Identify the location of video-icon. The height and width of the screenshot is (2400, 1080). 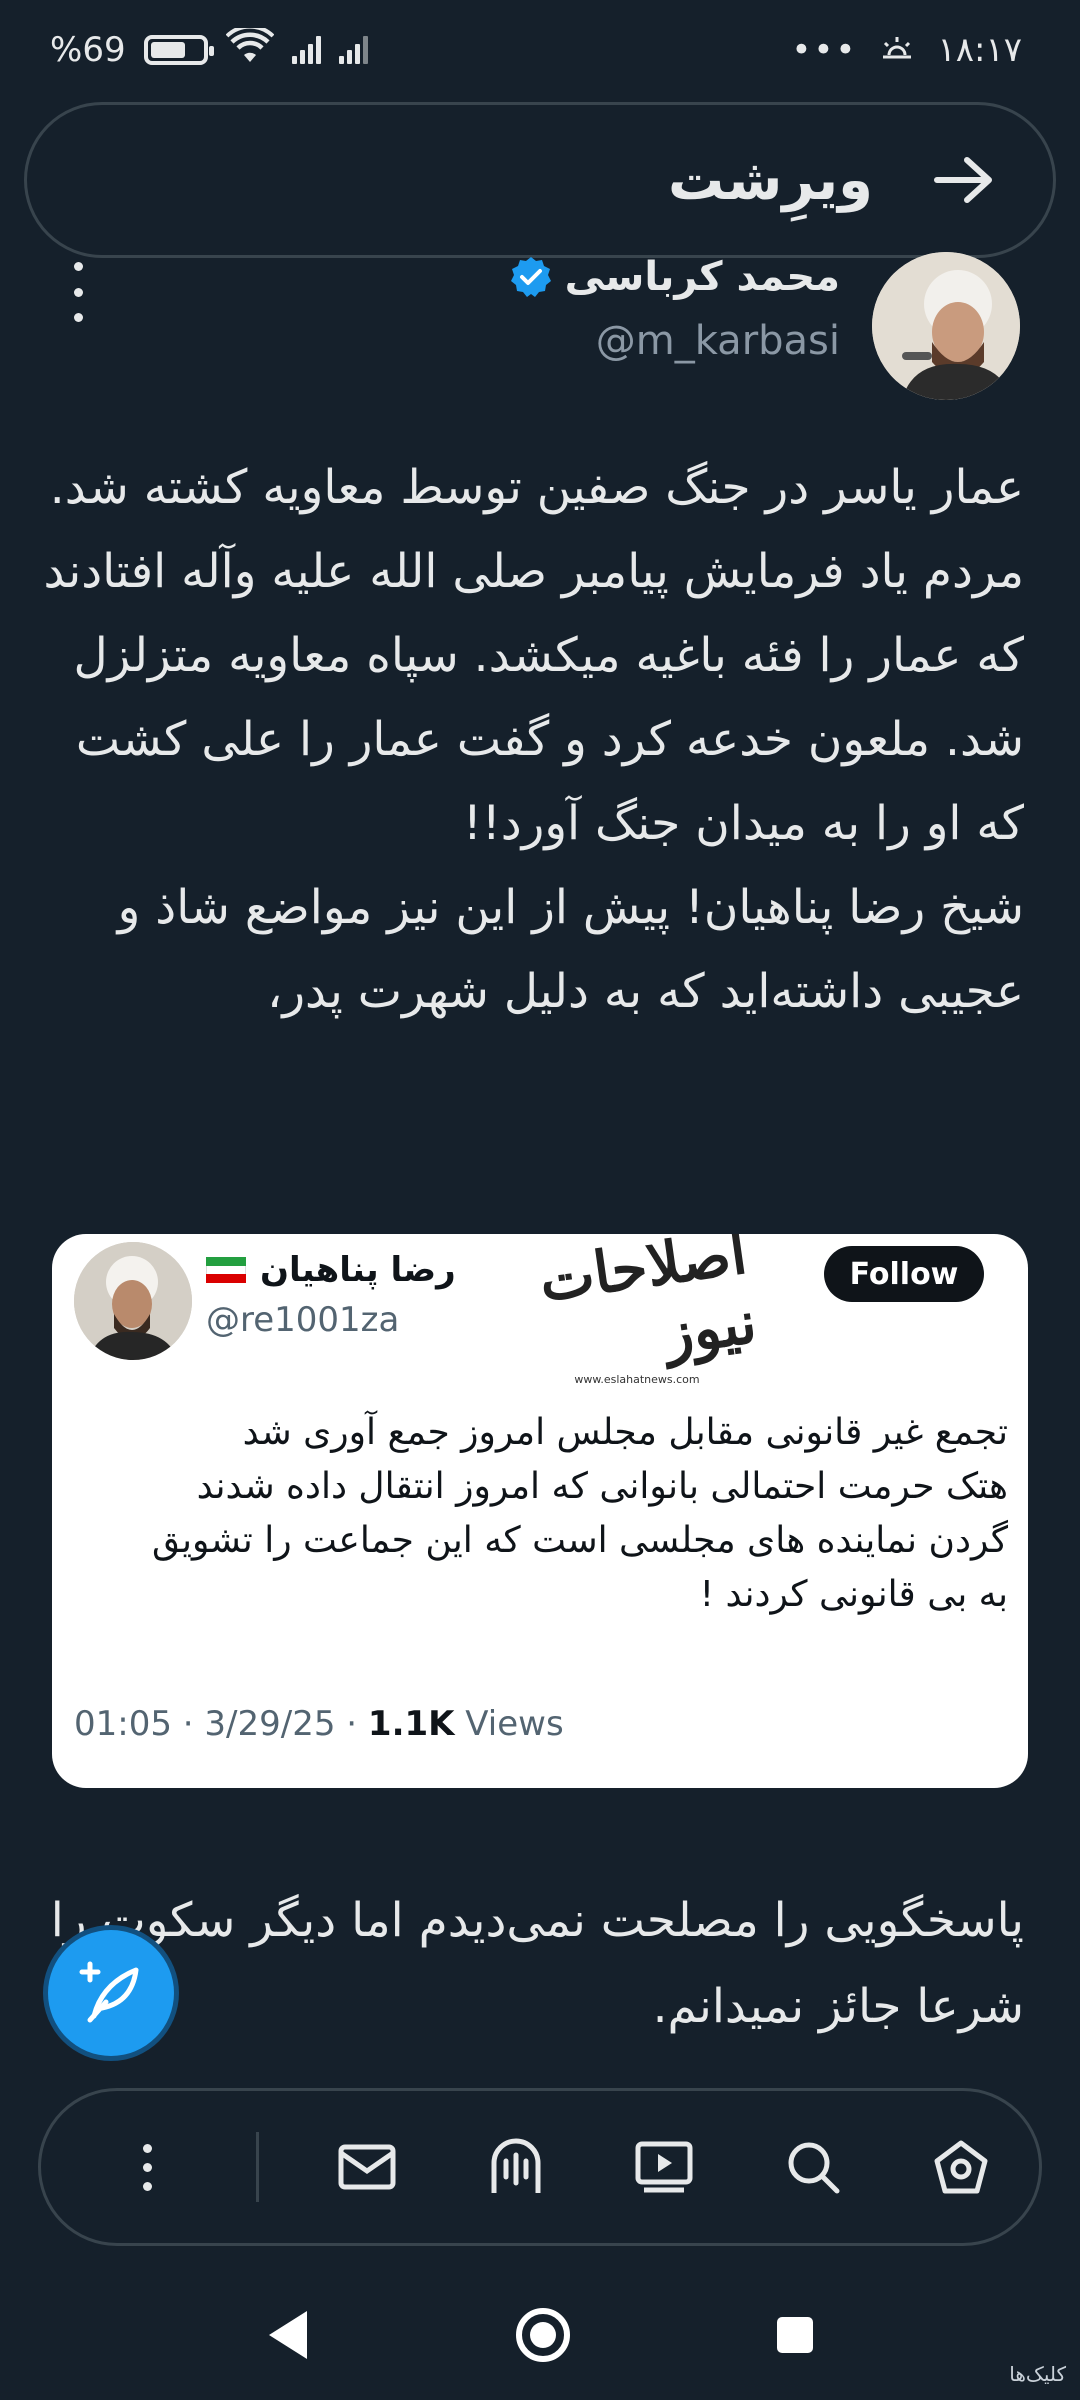
(664, 2167).